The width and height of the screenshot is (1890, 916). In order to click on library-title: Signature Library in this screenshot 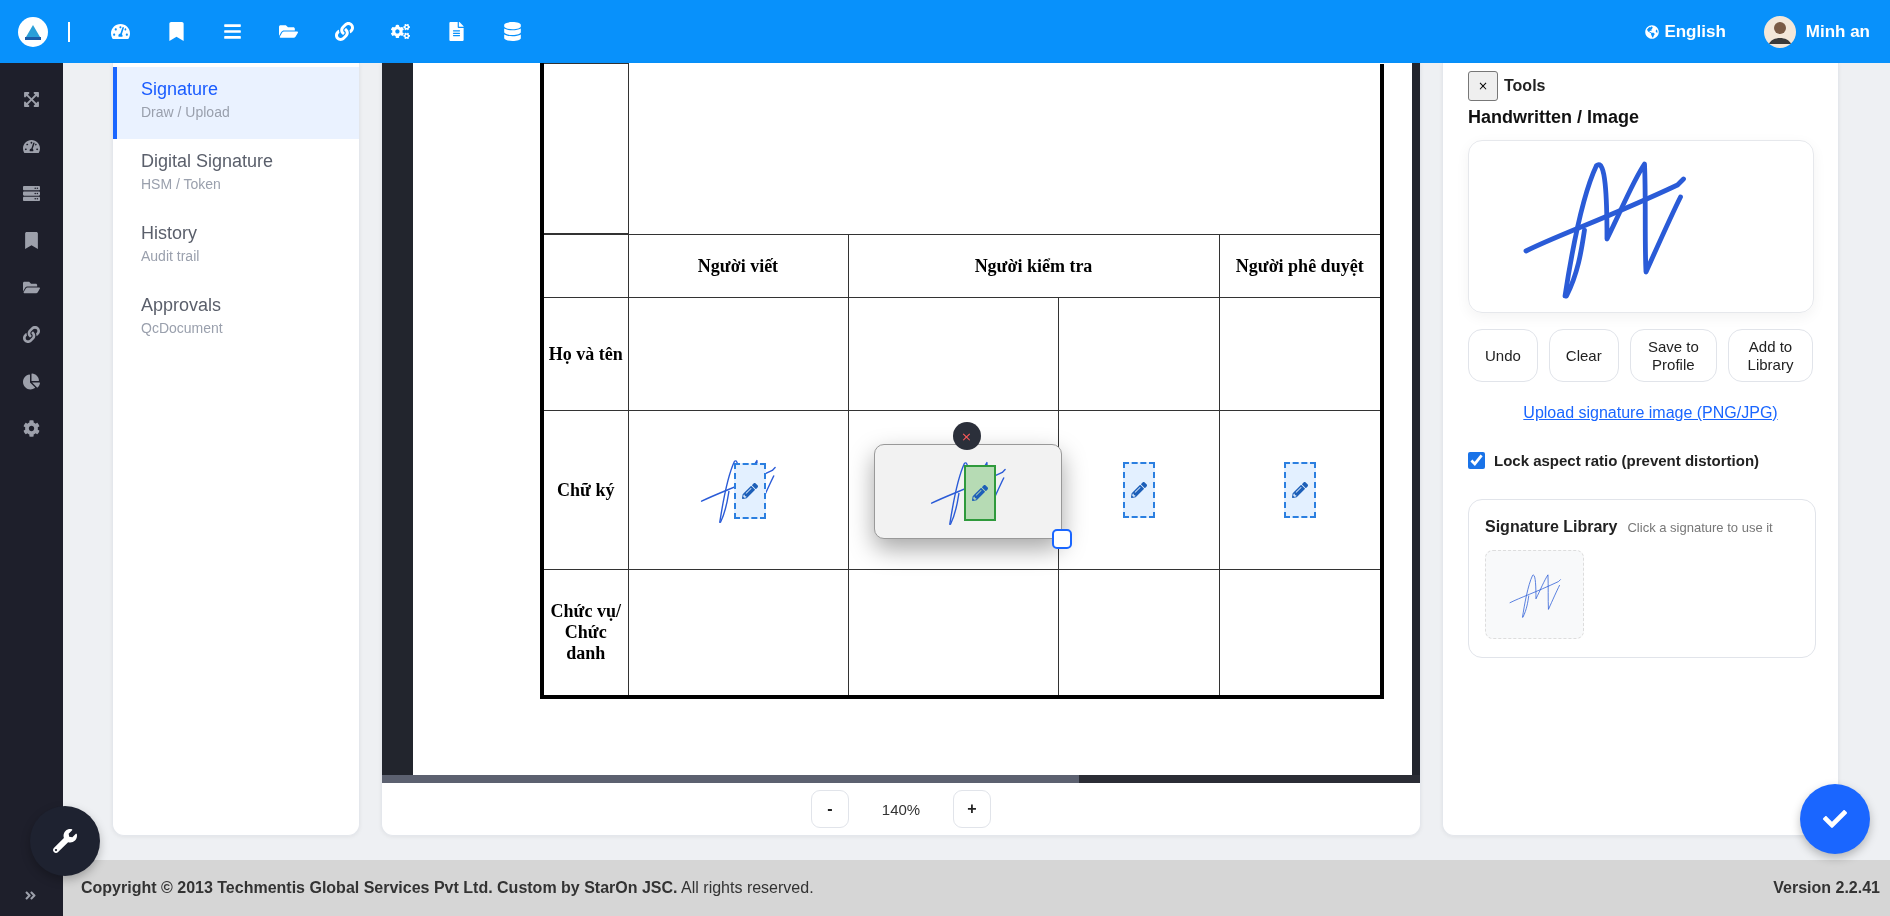, I will do `click(1551, 527)`.